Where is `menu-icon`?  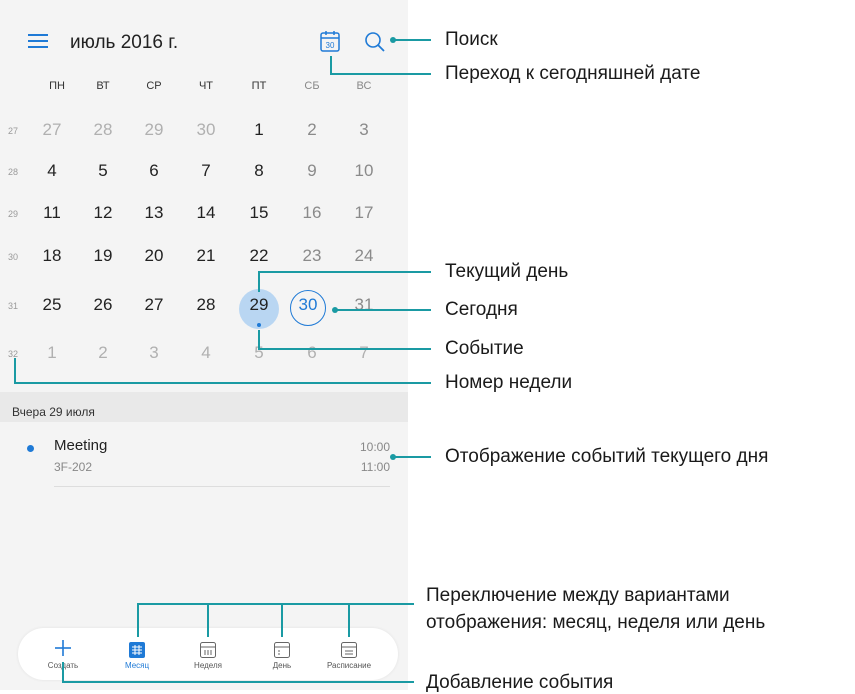 menu-icon is located at coordinates (38, 42).